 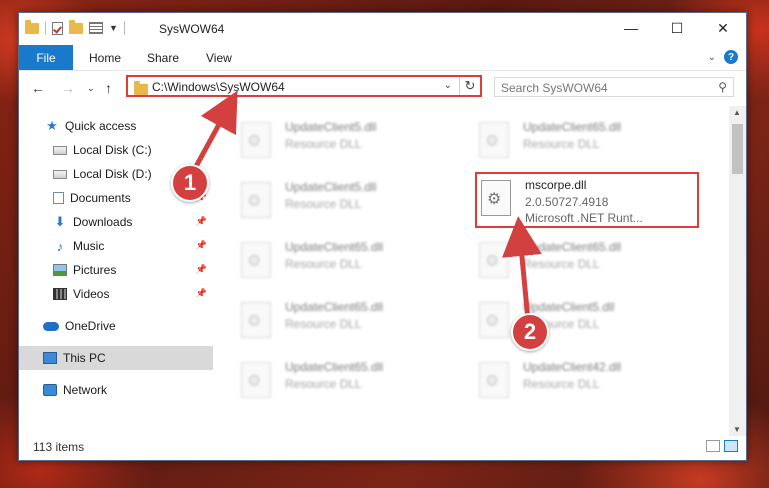 I want to click on sidebar-item-network: Network, so click(x=116, y=390).